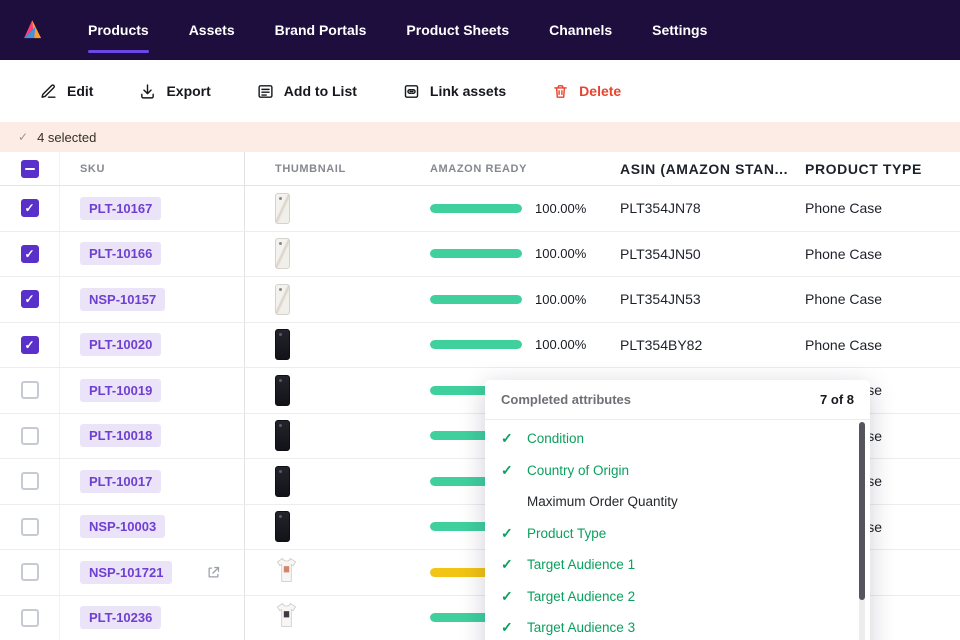 The height and width of the screenshot is (640, 960). What do you see at coordinates (212, 30) in the screenshot?
I see `nav-item-assets: Assets` at bounding box center [212, 30].